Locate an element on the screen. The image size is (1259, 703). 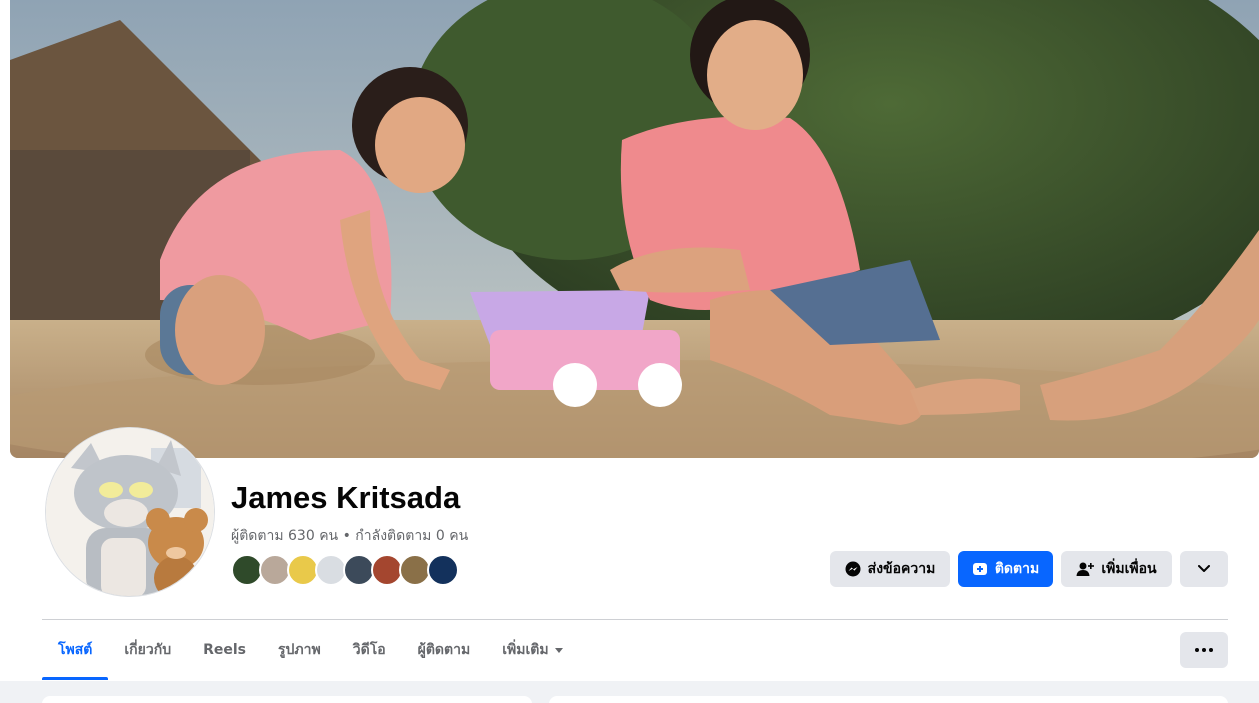
tab-reels: Reels is located at coordinates (224, 650).